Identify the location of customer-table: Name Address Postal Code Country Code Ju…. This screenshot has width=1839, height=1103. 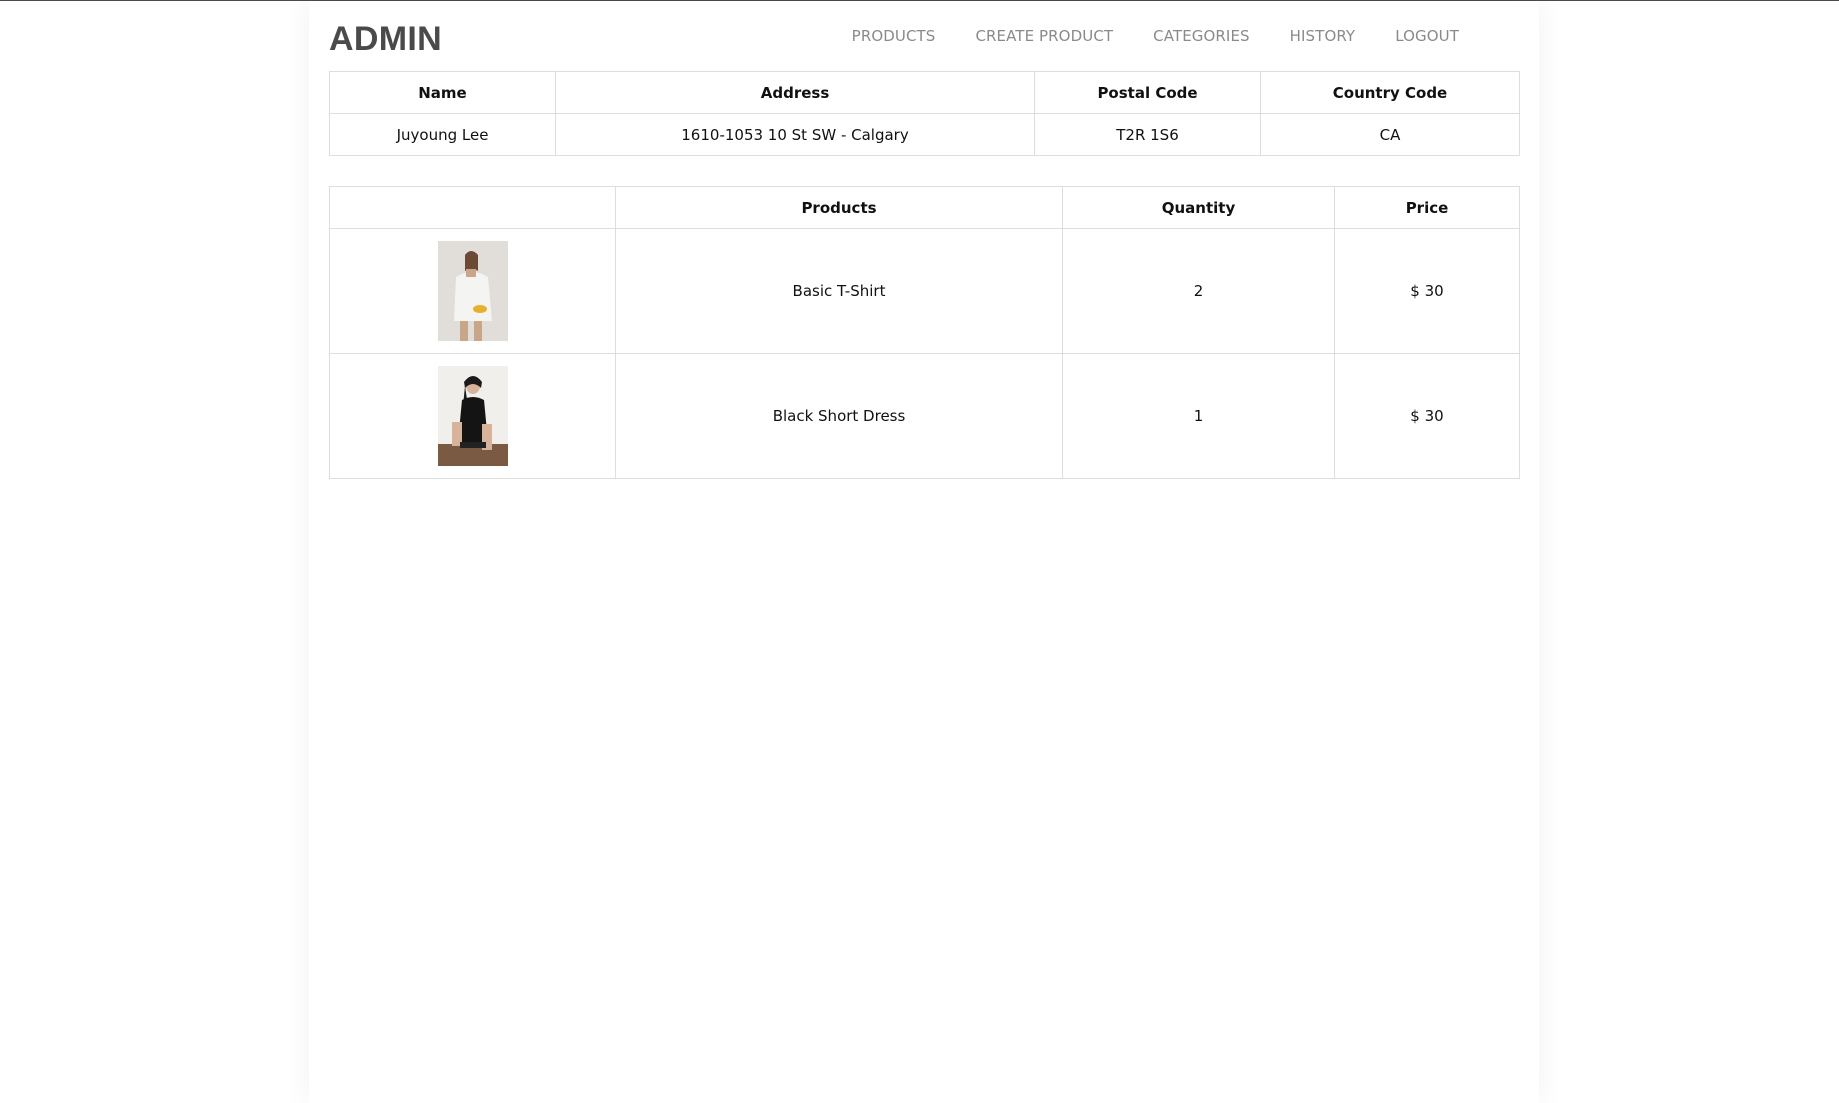
(924, 113).